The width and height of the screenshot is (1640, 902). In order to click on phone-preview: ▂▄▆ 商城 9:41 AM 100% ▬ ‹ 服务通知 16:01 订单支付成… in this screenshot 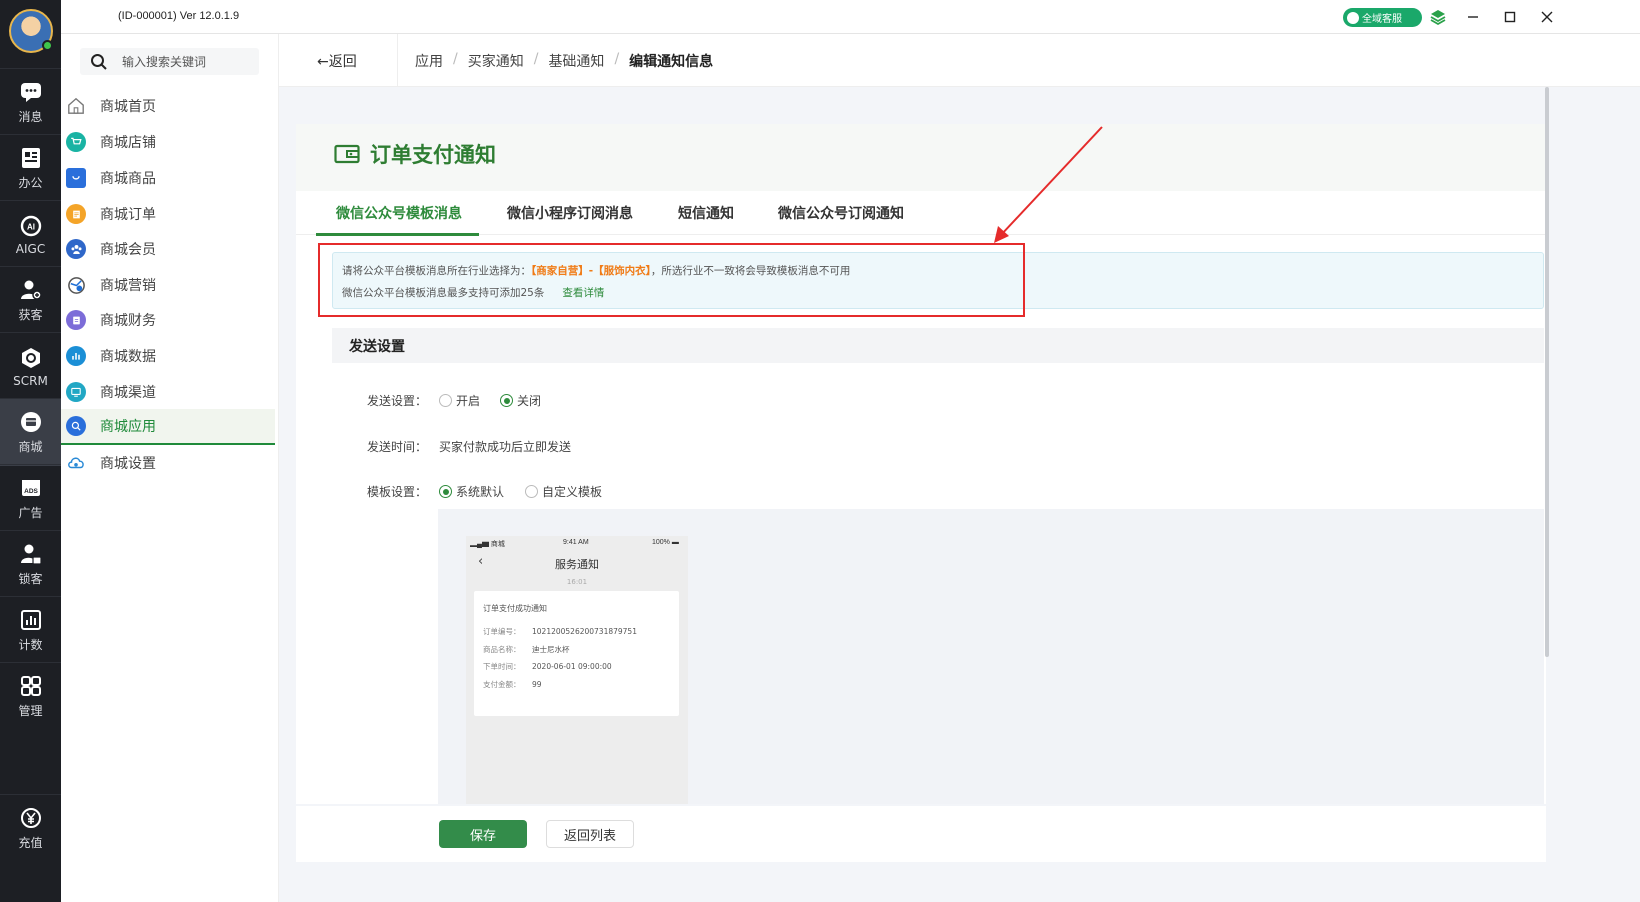, I will do `click(577, 670)`.